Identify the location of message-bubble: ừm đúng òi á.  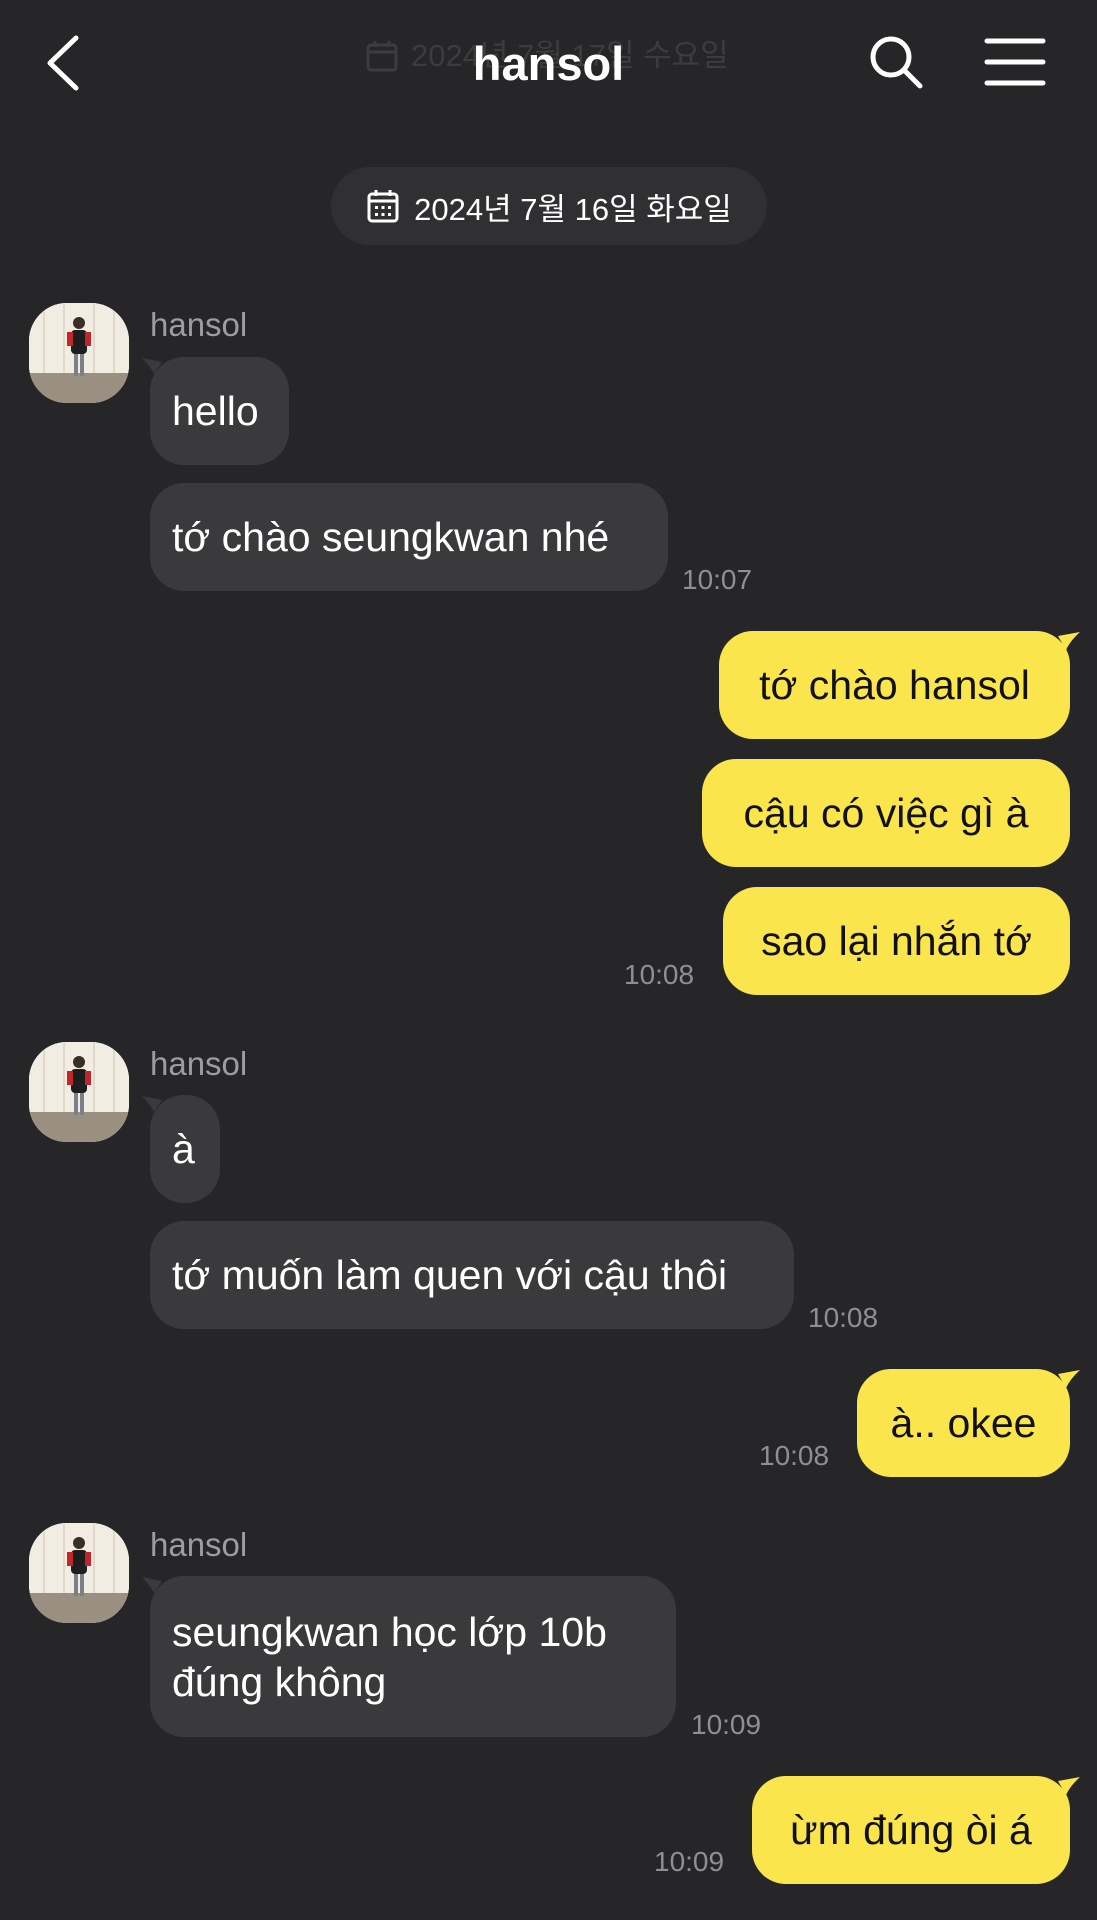
(911, 1830).